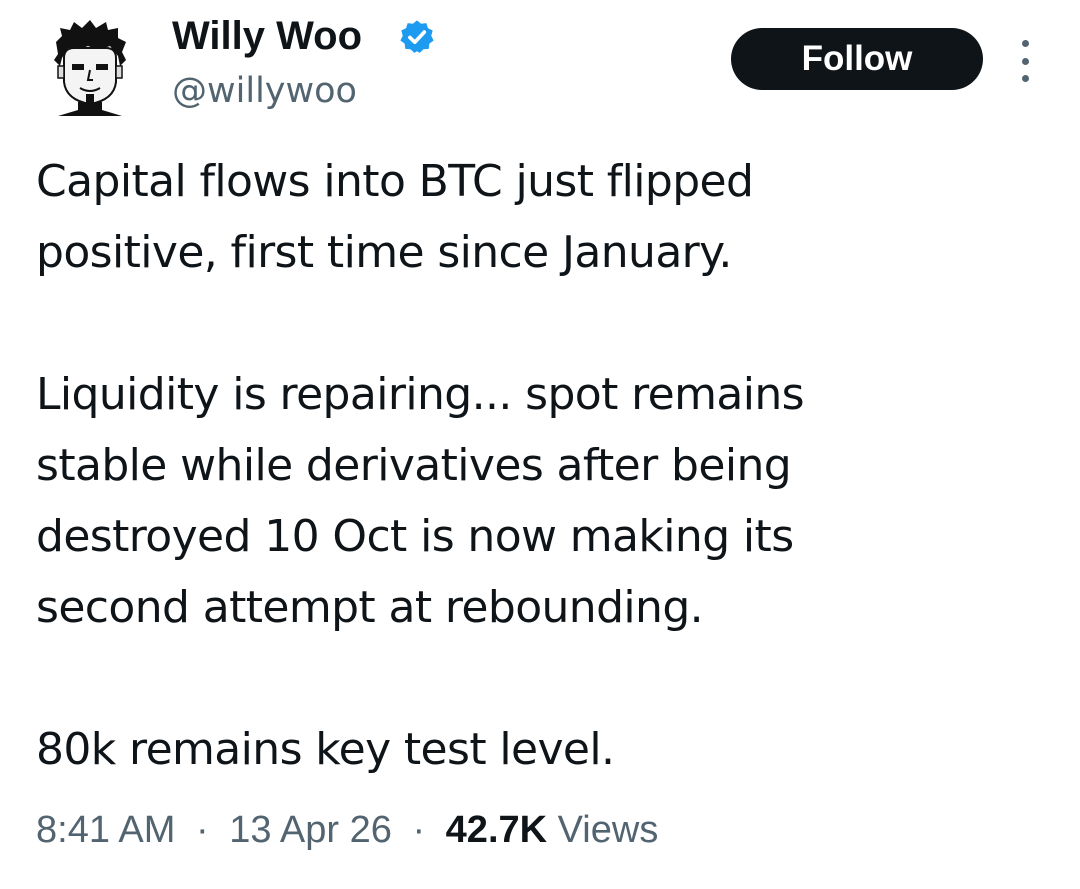  I want to click on avatar-portrait-icon, so click(90, 68).